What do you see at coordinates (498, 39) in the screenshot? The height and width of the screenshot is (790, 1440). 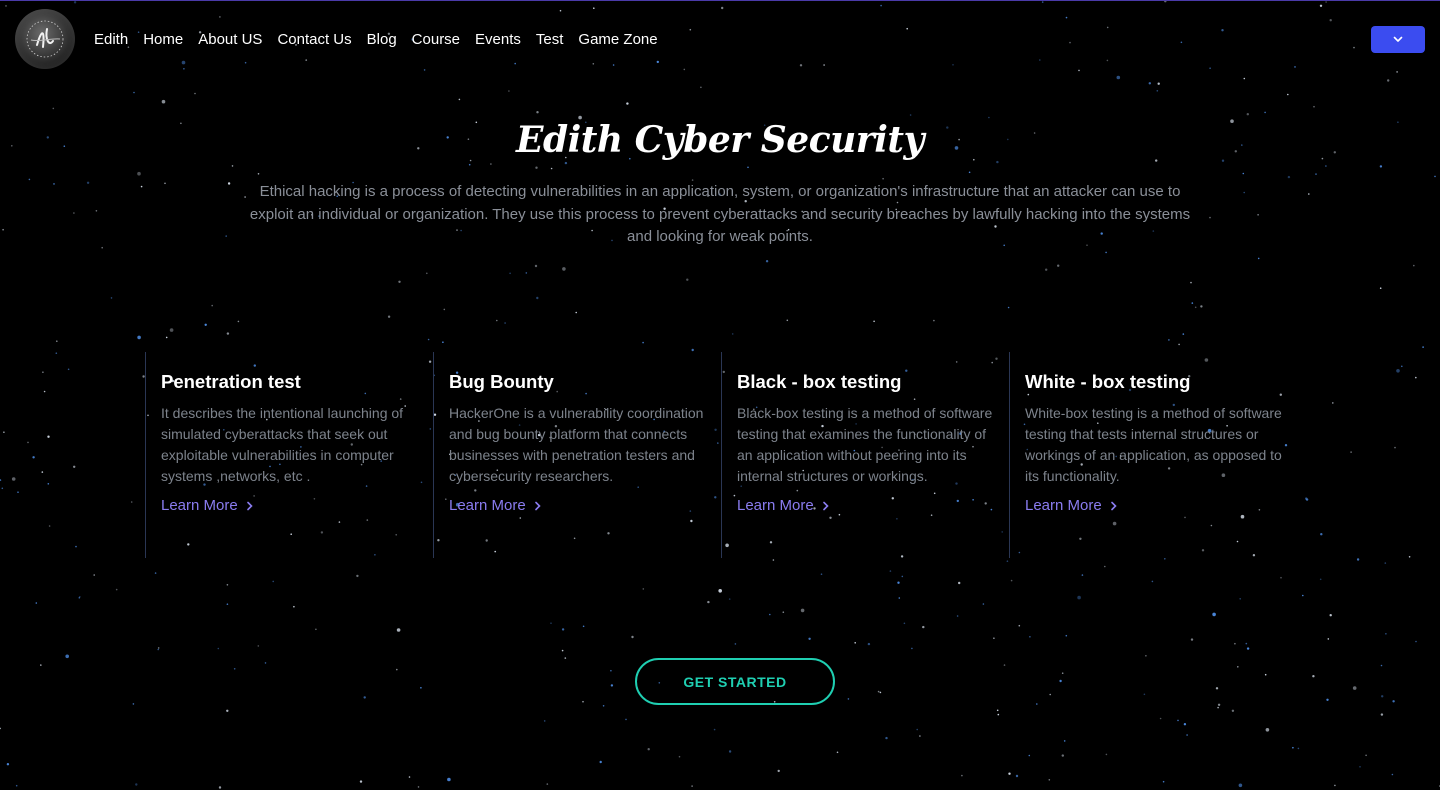 I see `nav-link-events: Events` at bounding box center [498, 39].